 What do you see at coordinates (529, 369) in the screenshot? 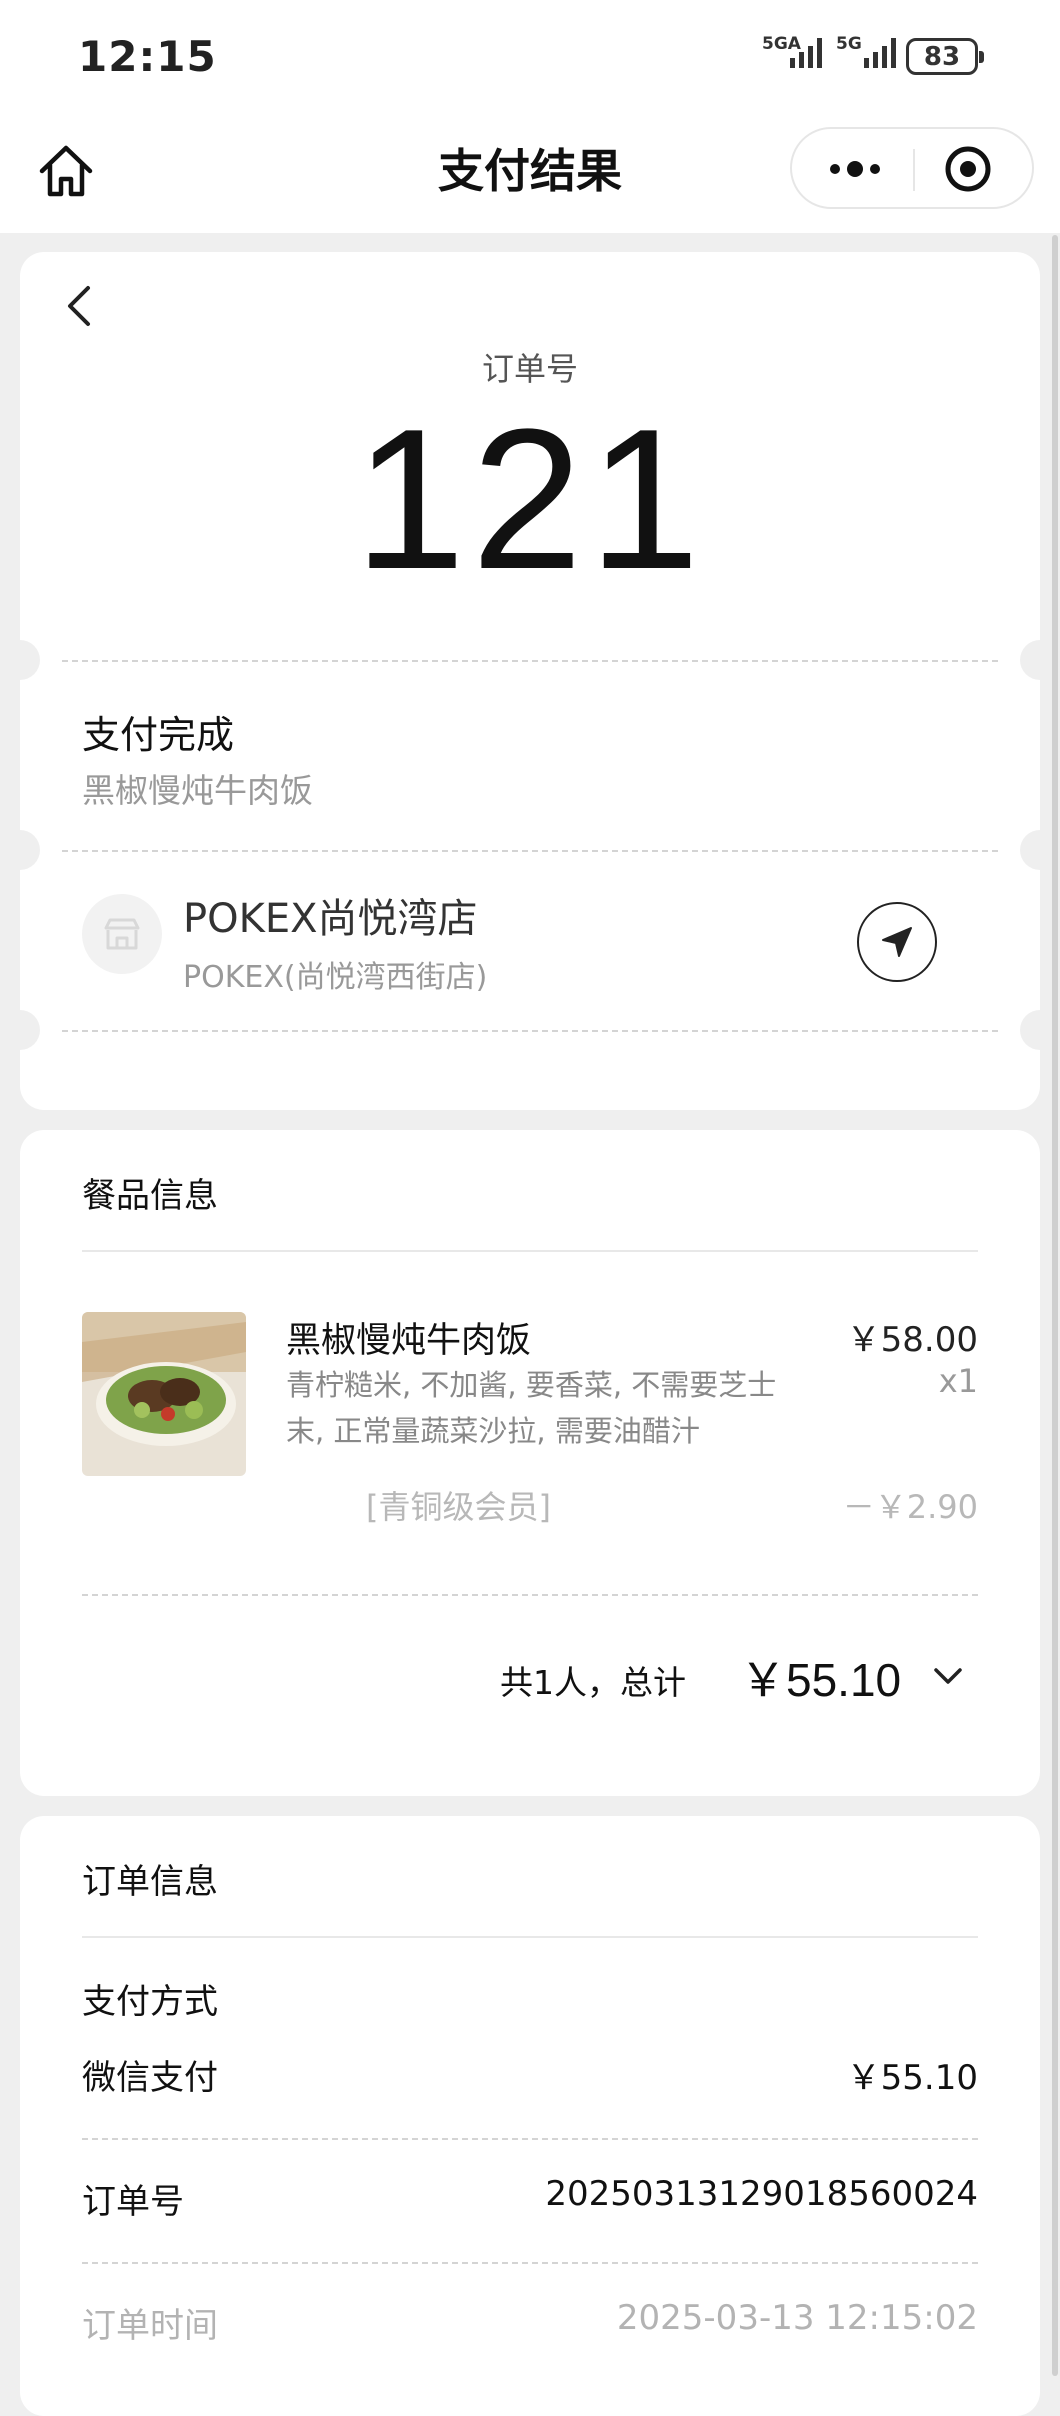
I see `order-number-label: 订单号` at bounding box center [529, 369].